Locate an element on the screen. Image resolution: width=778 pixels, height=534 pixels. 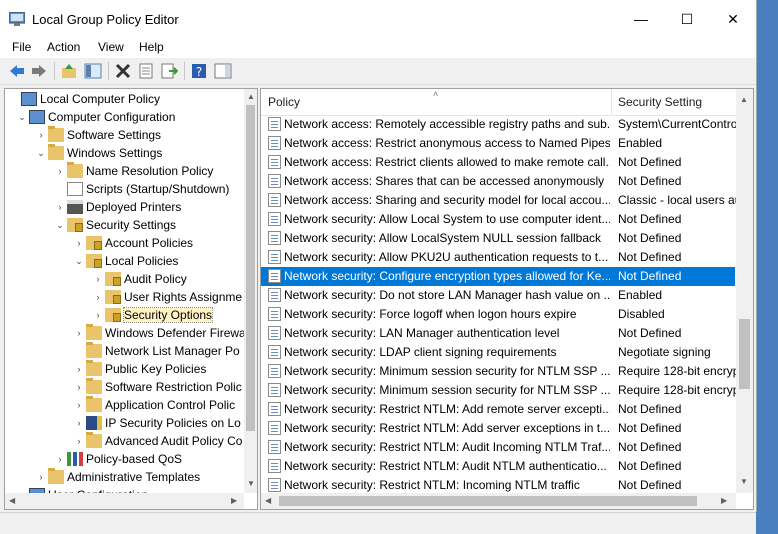
tree-node: › Policy-based QoS is located at coordinates (117, 459).